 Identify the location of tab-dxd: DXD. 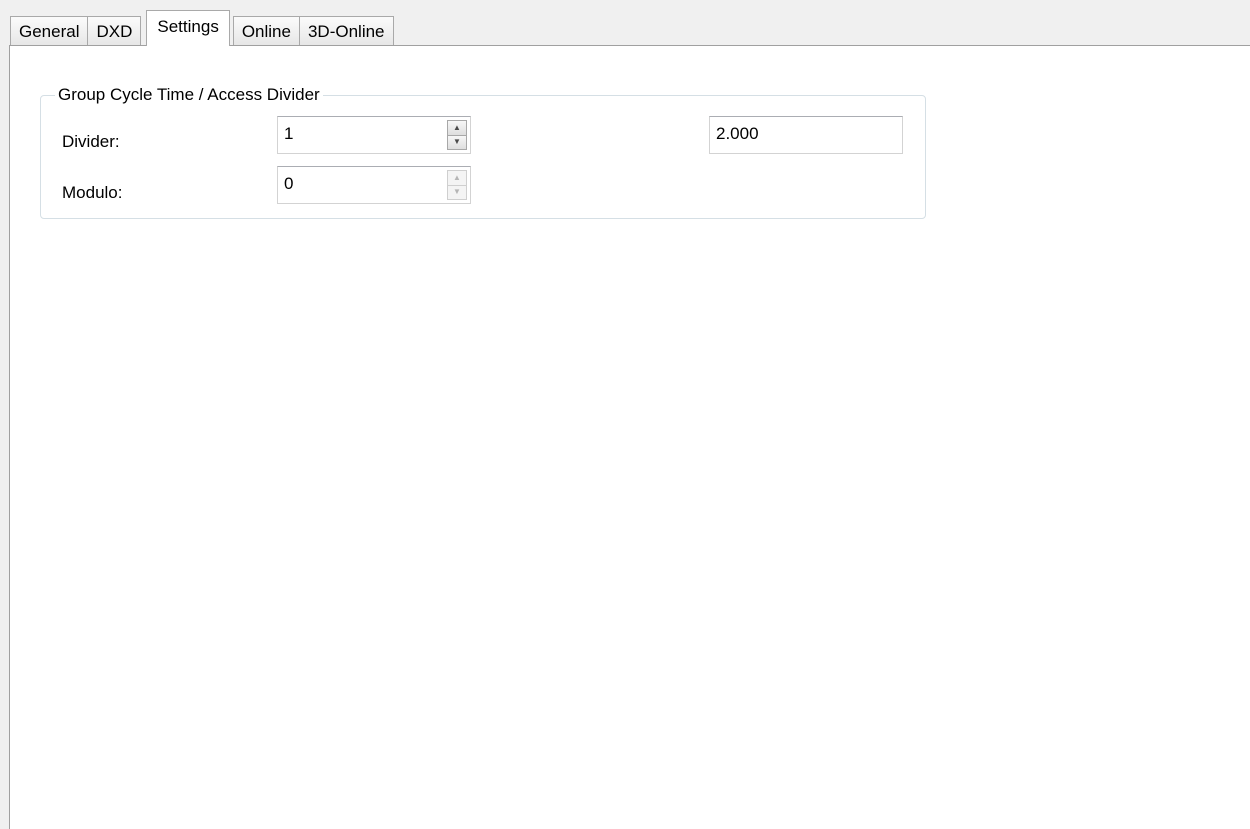
(114, 31).